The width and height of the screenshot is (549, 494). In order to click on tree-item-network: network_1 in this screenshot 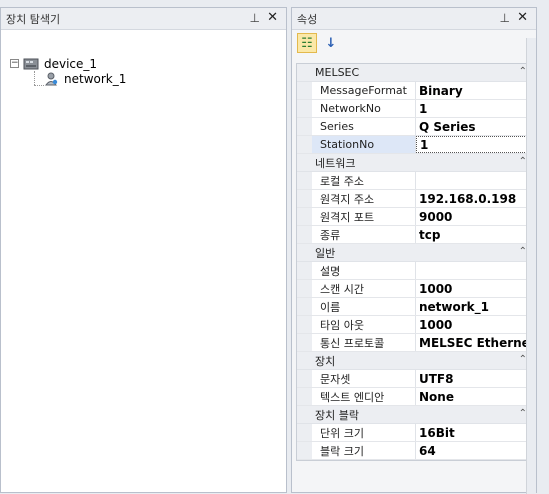, I will do `click(84, 79)`.